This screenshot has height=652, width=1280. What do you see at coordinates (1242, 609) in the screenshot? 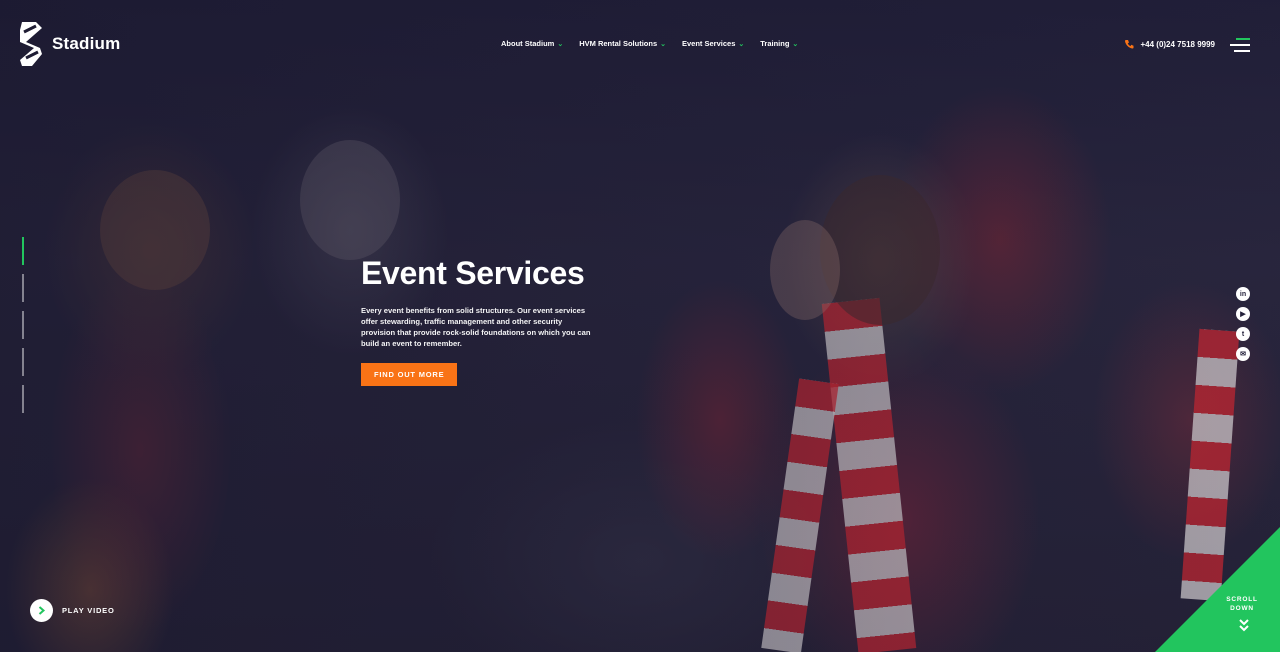
I see `scroll-line-2: DOWN` at bounding box center [1242, 609].